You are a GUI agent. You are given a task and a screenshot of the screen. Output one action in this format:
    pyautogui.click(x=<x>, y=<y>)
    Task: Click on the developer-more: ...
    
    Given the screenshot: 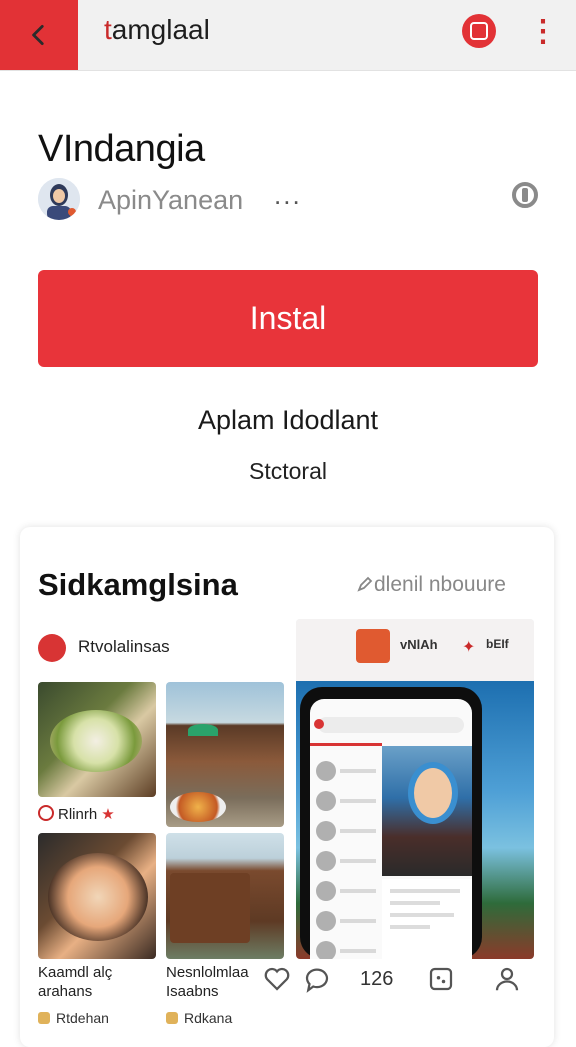 What is the action you would take?
    pyautogui.click(x=288, y=195)
    